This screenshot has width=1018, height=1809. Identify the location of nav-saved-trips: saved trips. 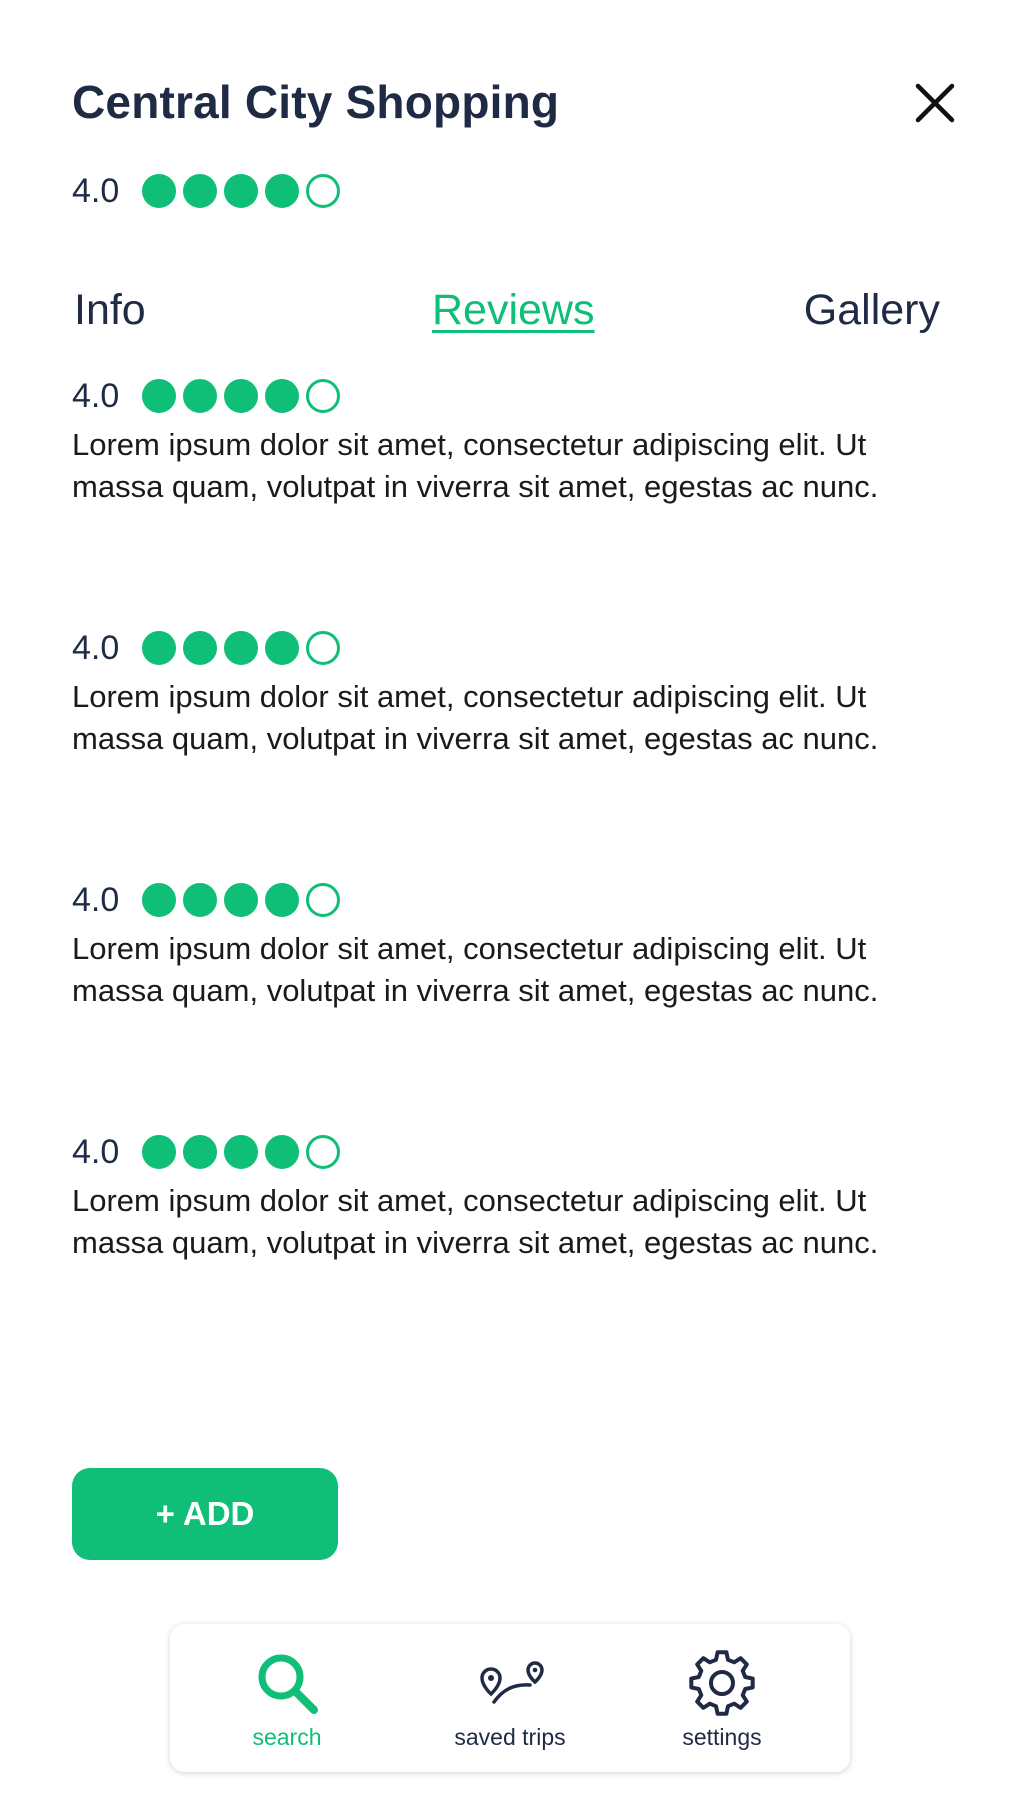
(510, 1698).